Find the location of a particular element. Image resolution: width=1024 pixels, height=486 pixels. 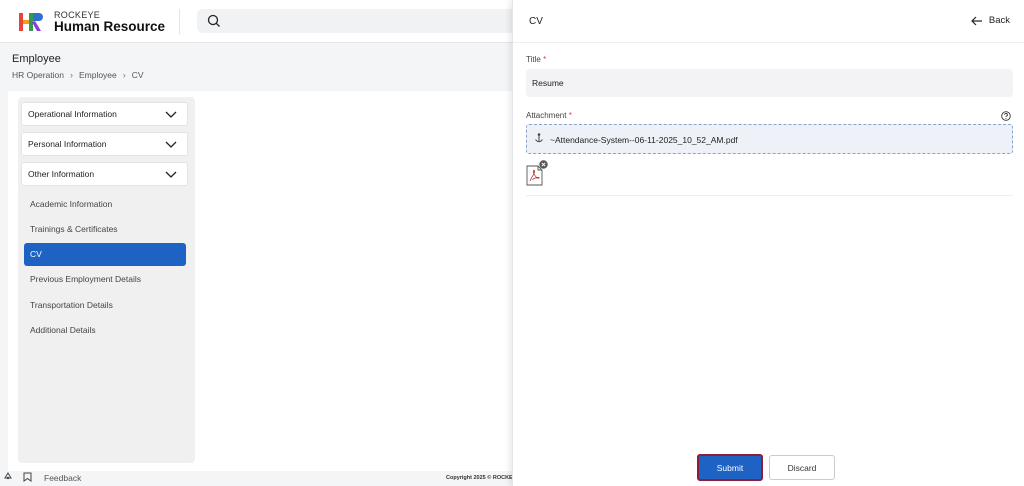

accordion-personal-information: Personal Information is located at coordinates (104, 144).